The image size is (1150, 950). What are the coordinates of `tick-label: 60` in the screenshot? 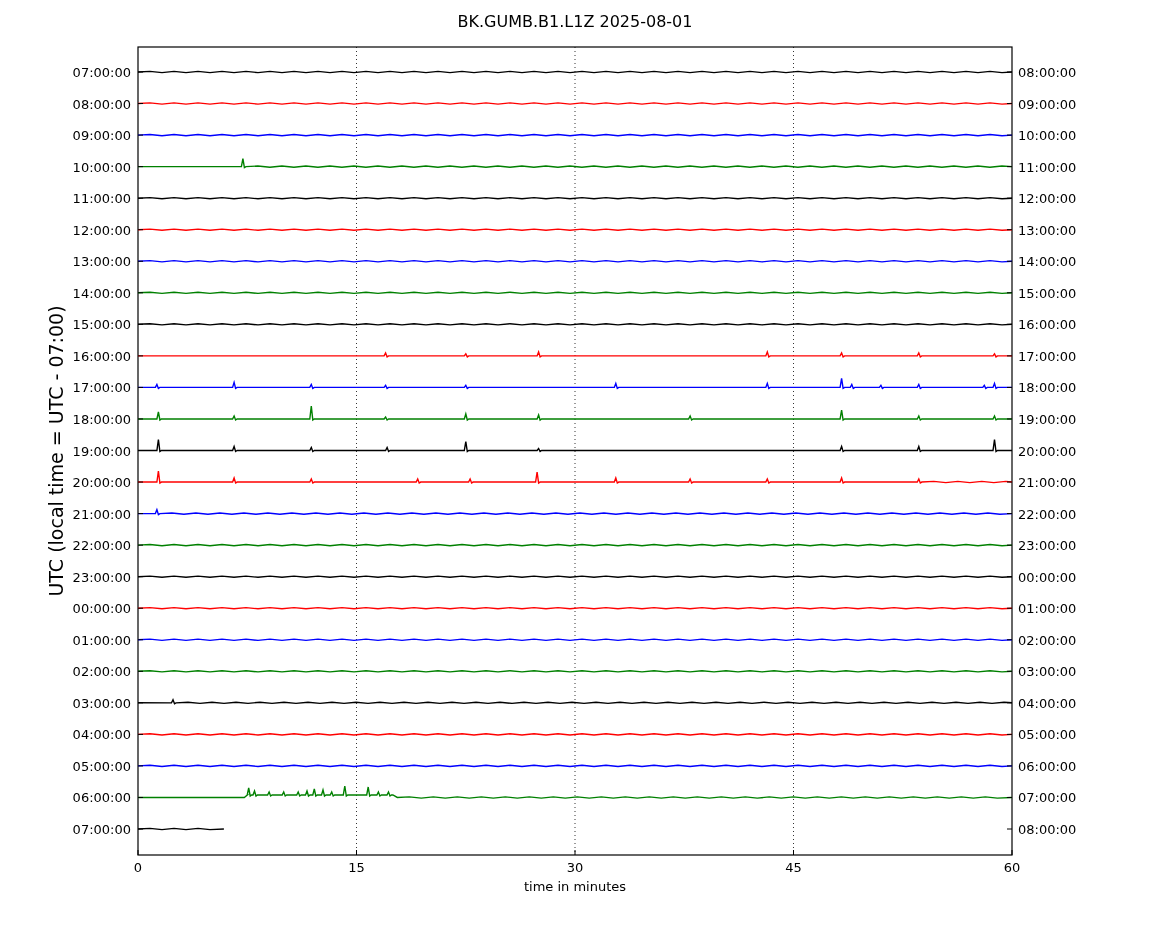 It's located at (1012, 867).